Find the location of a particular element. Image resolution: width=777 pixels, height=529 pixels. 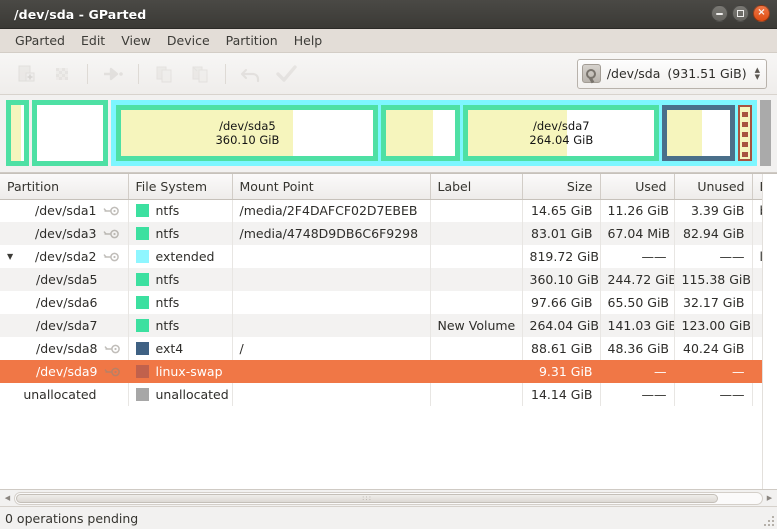

maximize-icon is located at coordinates (740, 13).